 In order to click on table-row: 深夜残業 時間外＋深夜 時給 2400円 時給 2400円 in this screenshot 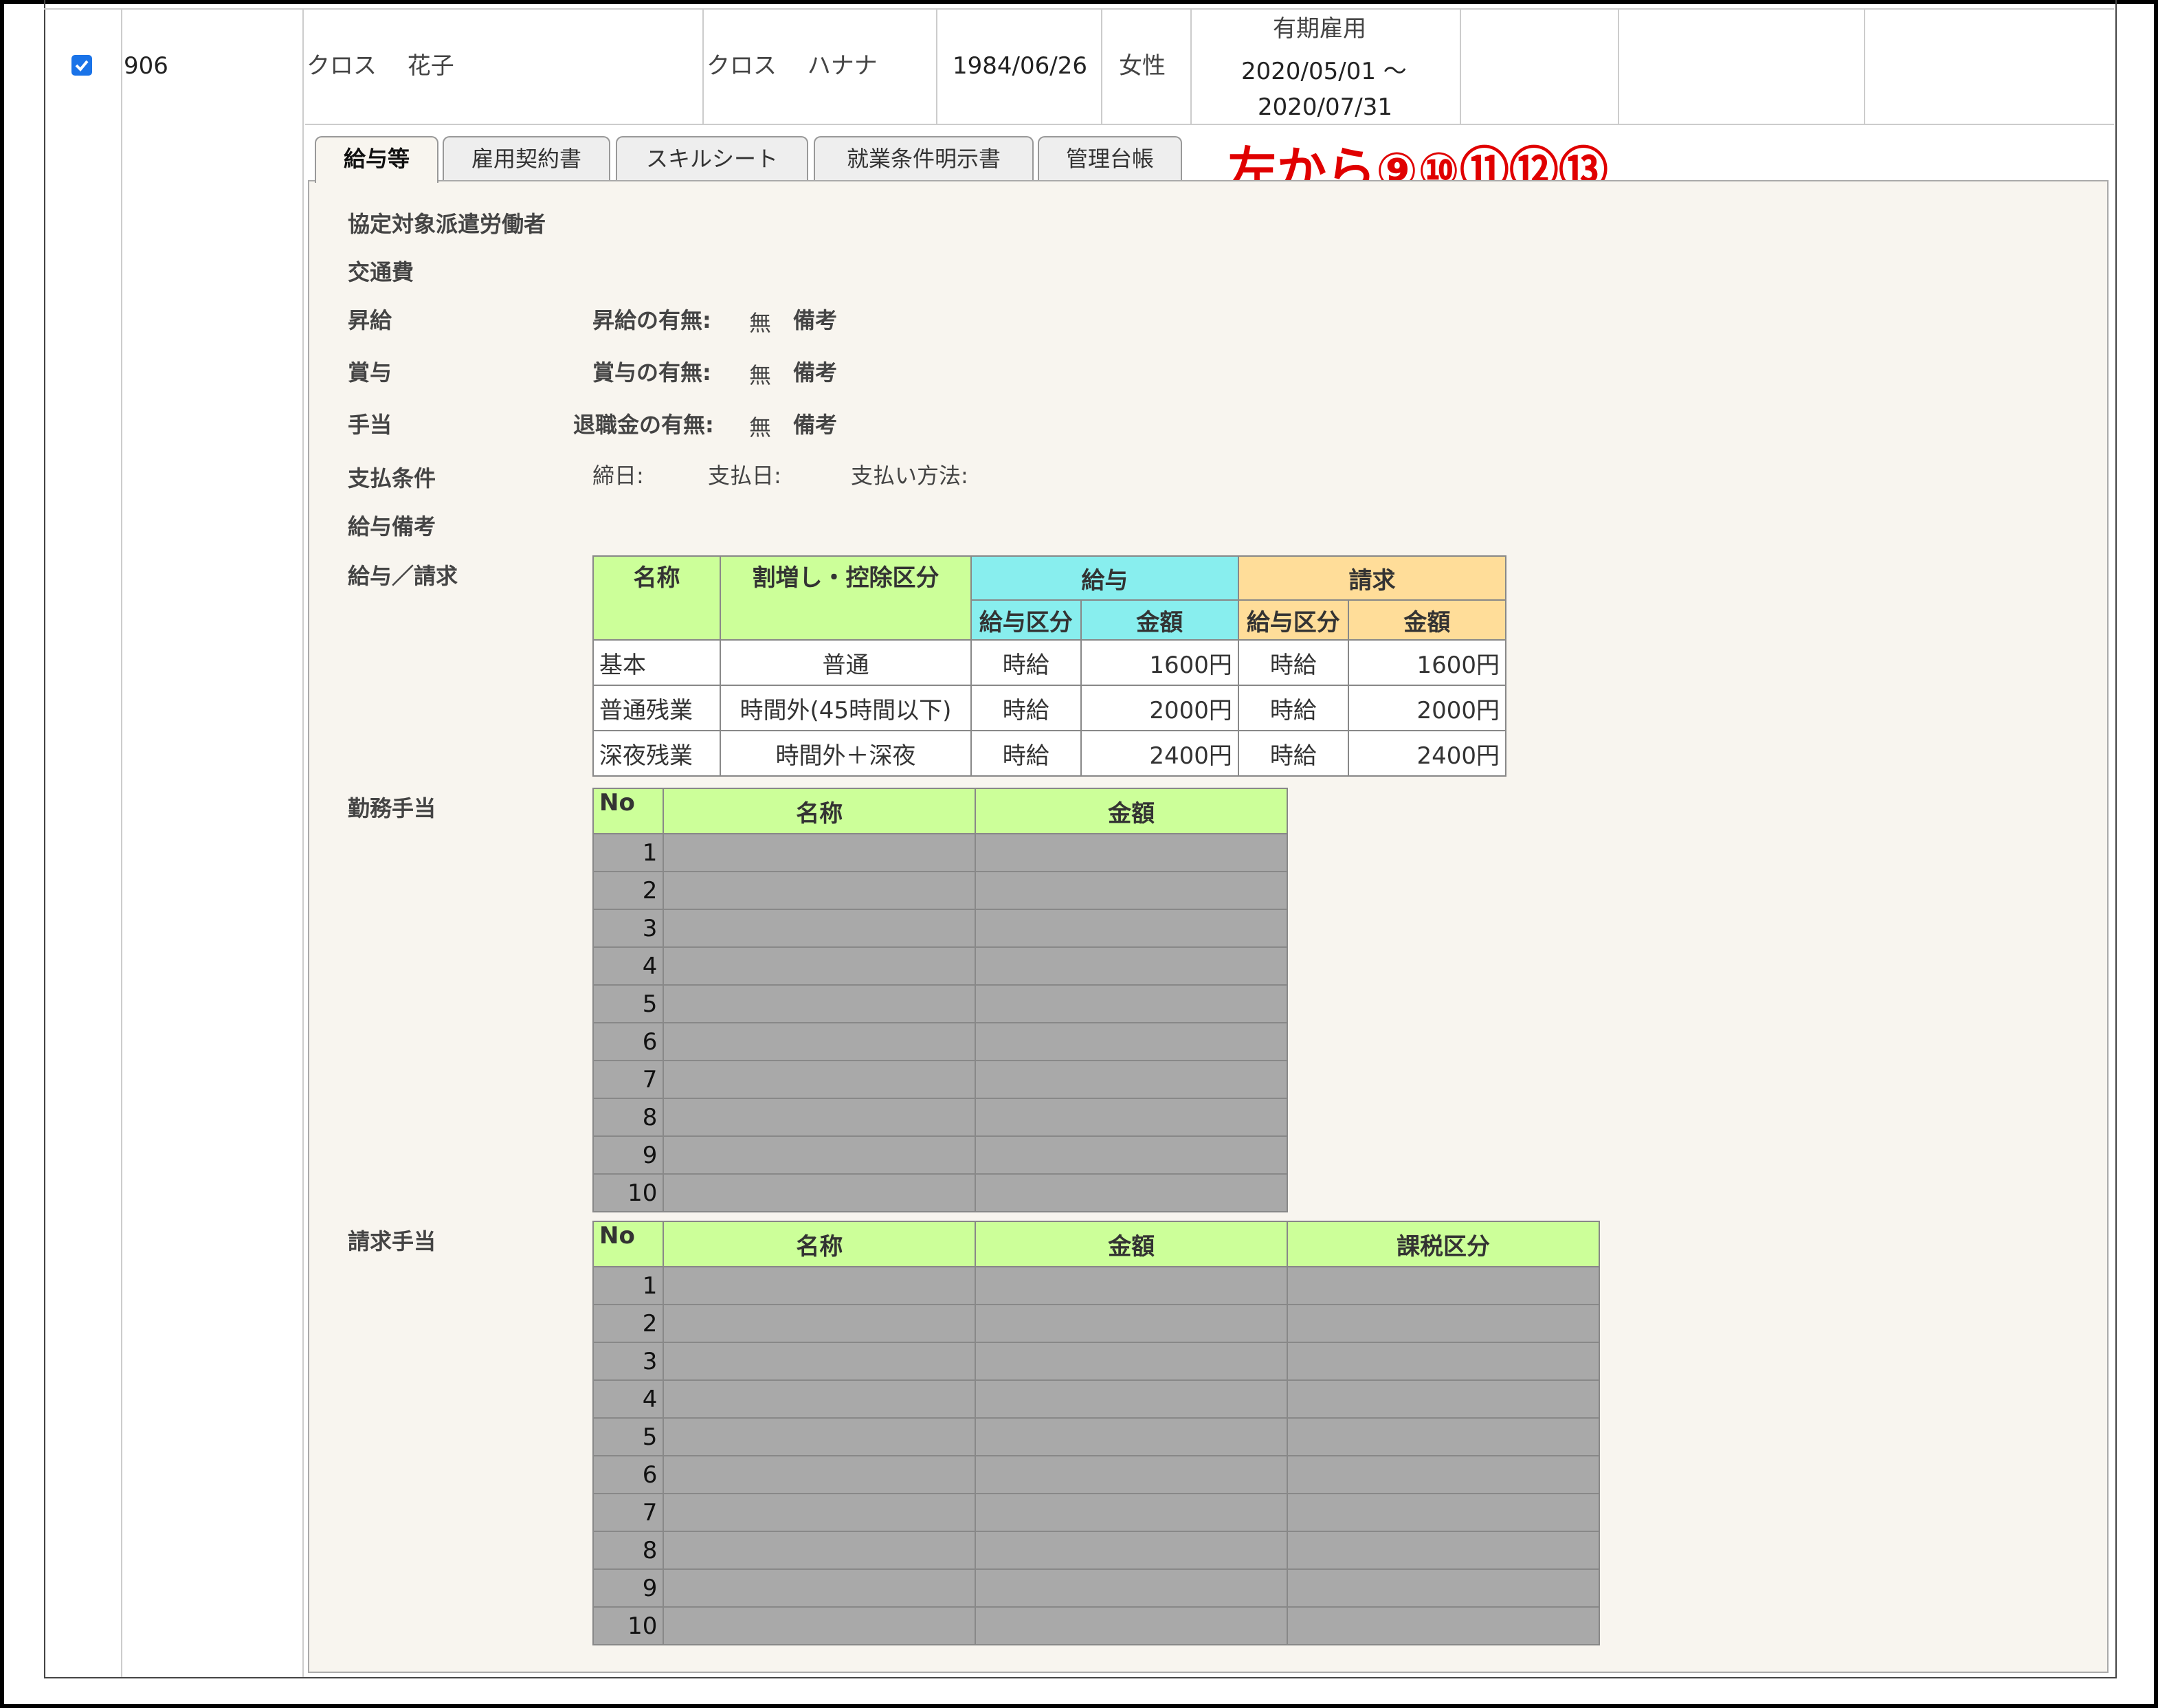, I will do `click(1049, 753)`.